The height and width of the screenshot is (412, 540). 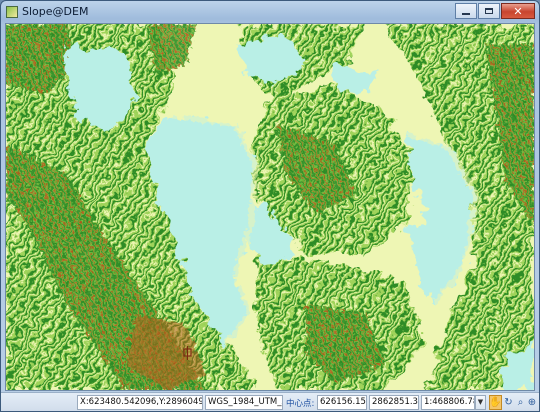 I want to click on scale-field: 1:468806.78376, so click(x=448, y=402).